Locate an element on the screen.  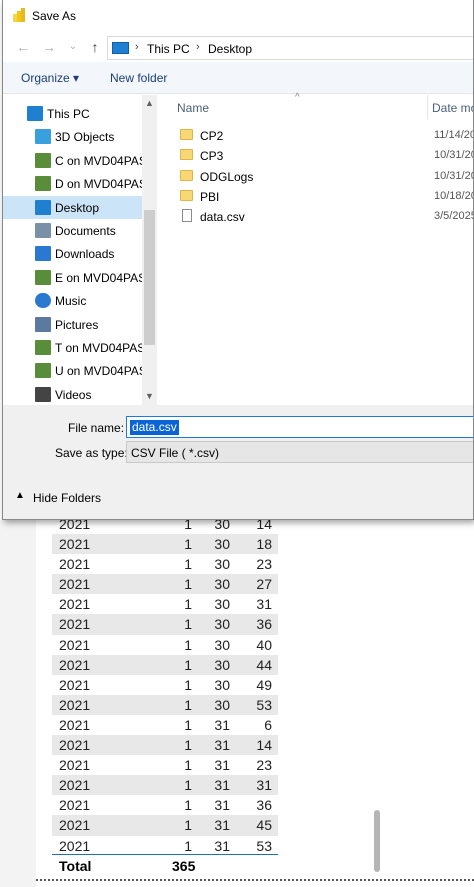
organize-button: Organize ▾ is located at coordinates (50, 78).